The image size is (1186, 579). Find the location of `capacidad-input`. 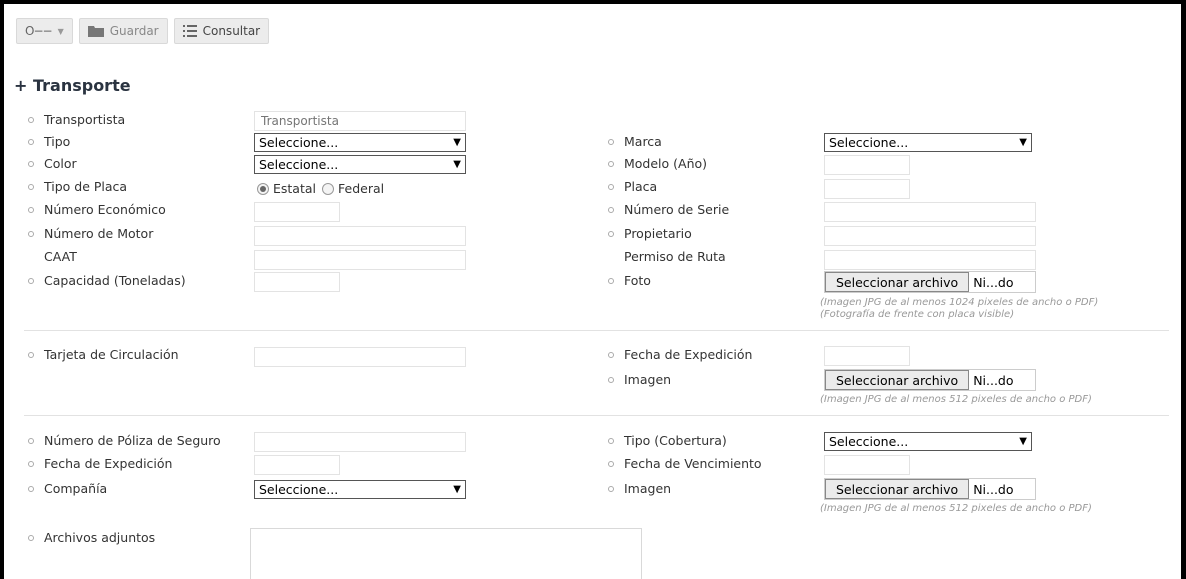

capacidad-input is located at coordinates (297, 282).